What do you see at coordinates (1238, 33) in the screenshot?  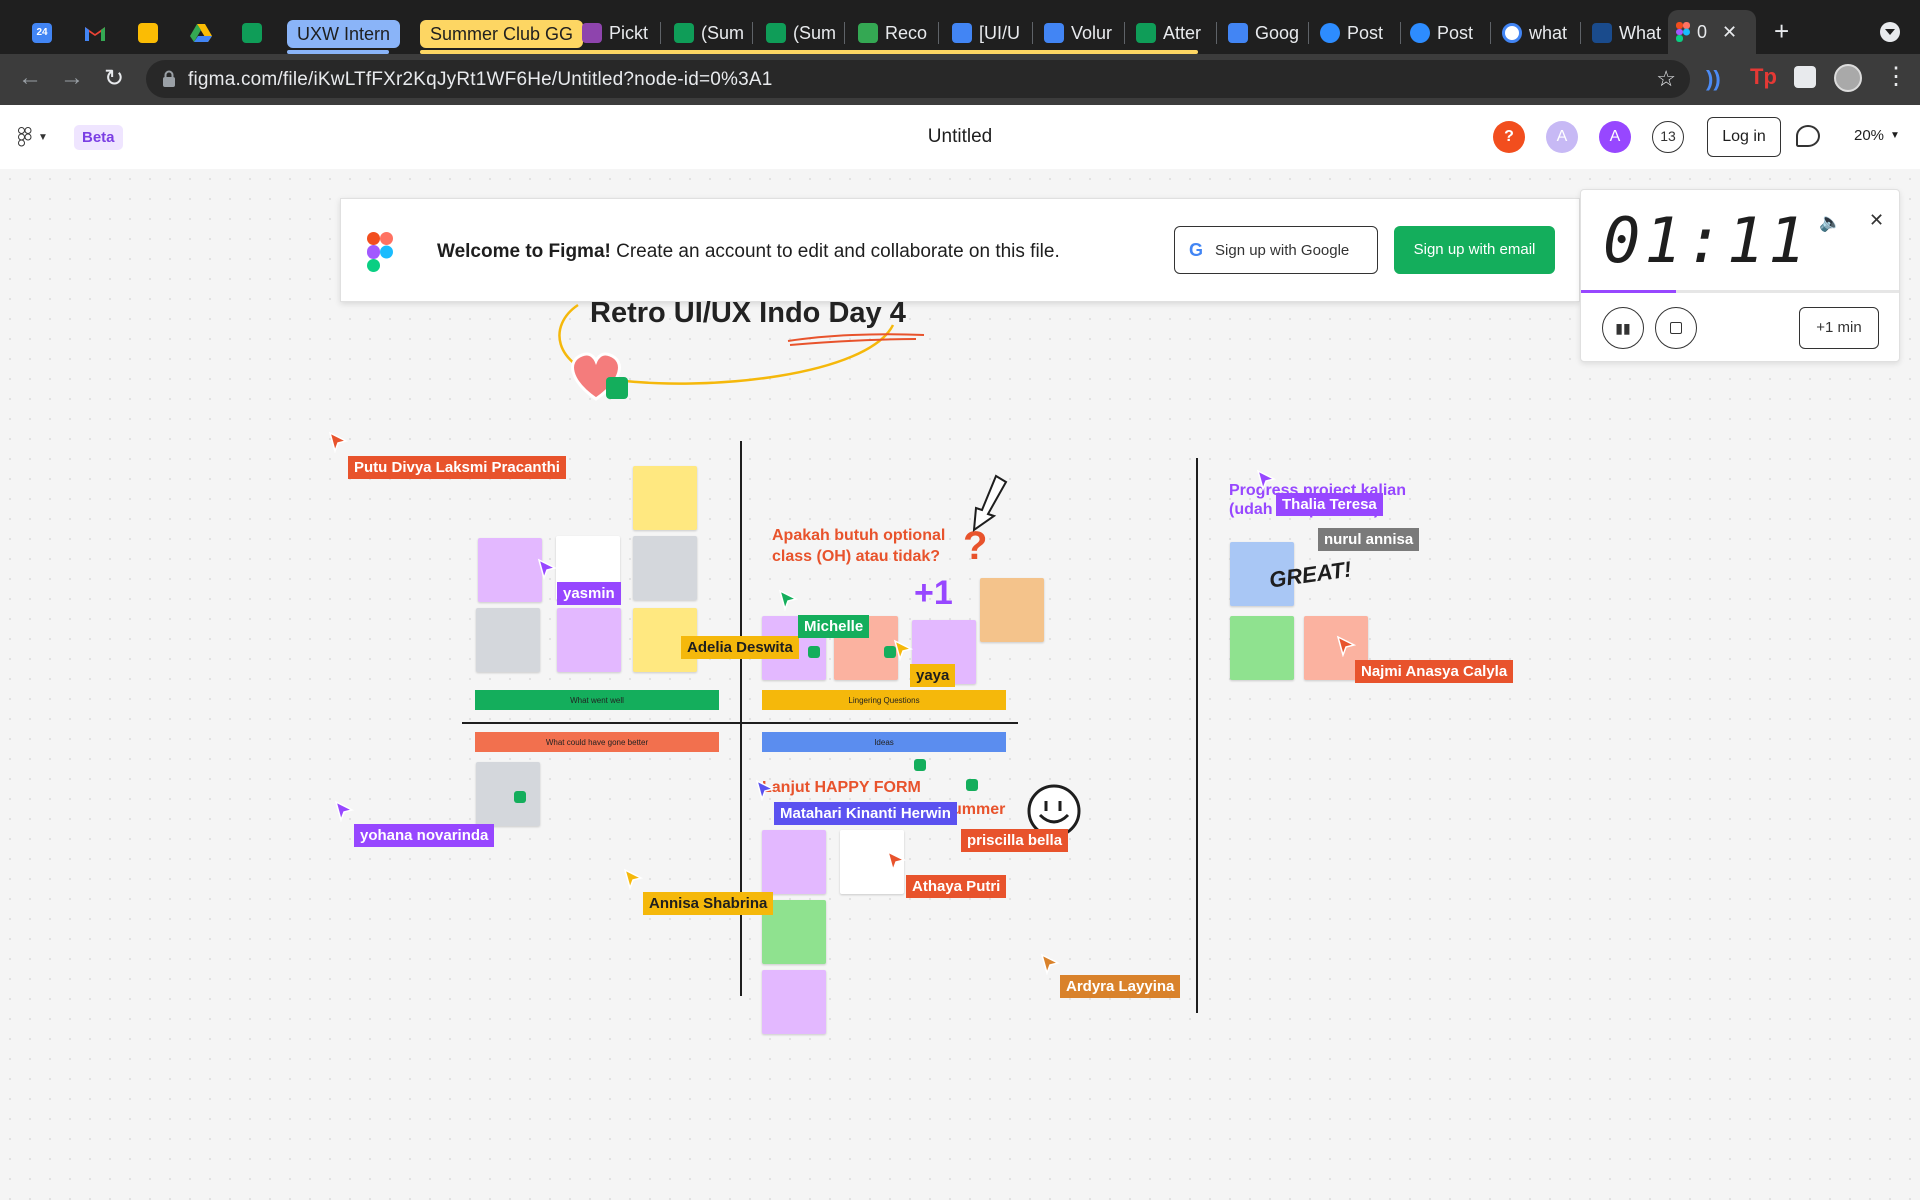 I see `translate-icon` at bounding box center [1238, 33].